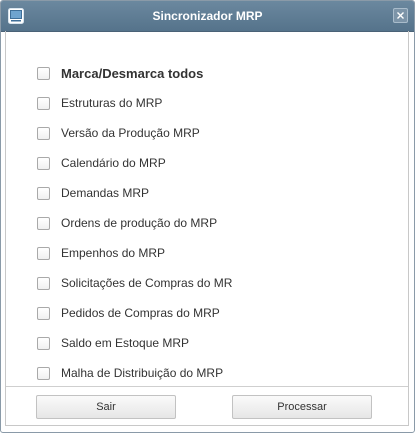  I want to click on select-all-label: Marca/Desmarca todos, so click(132, 73).